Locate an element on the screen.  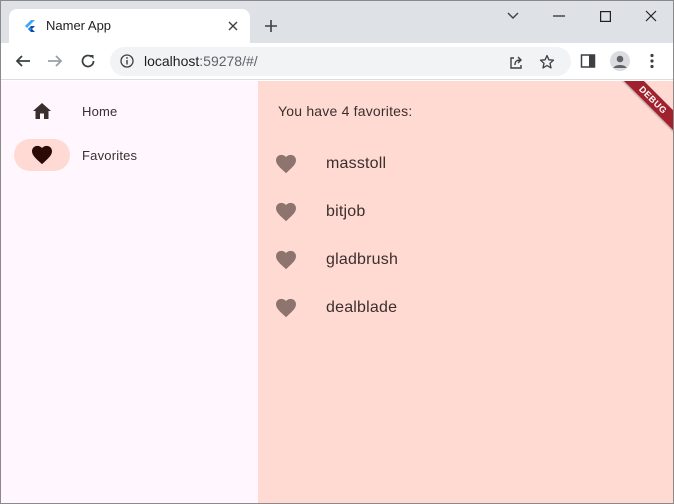
list-item: dealblade is located at coordinates (464, 308).